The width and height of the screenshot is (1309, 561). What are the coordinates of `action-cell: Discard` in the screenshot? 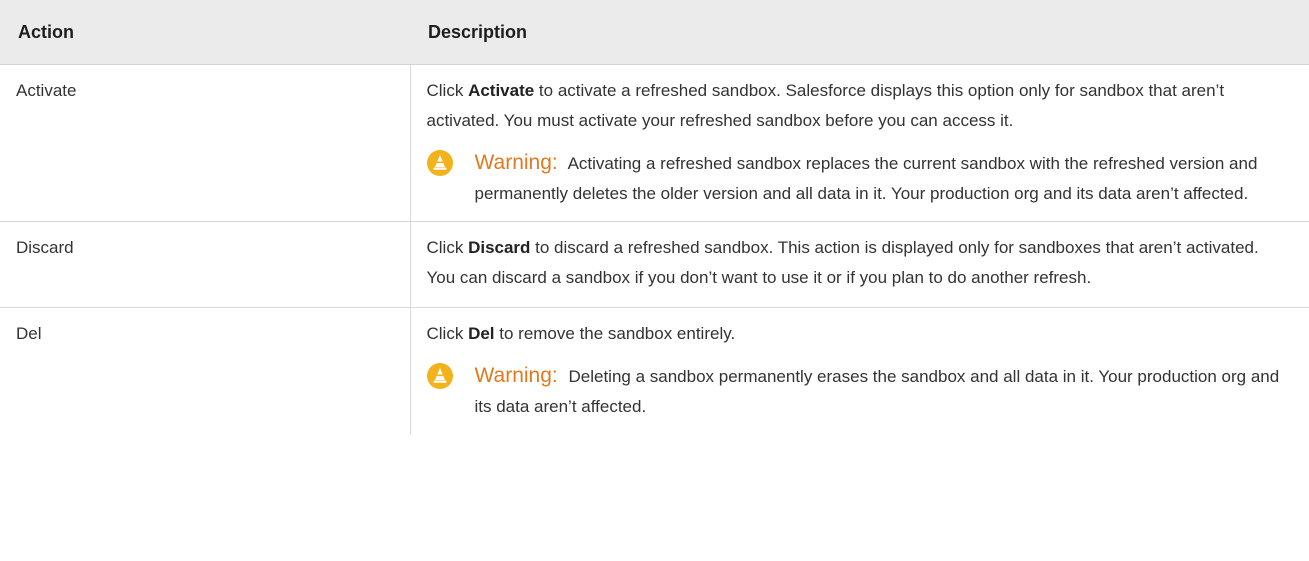 It's located at (205, 264).